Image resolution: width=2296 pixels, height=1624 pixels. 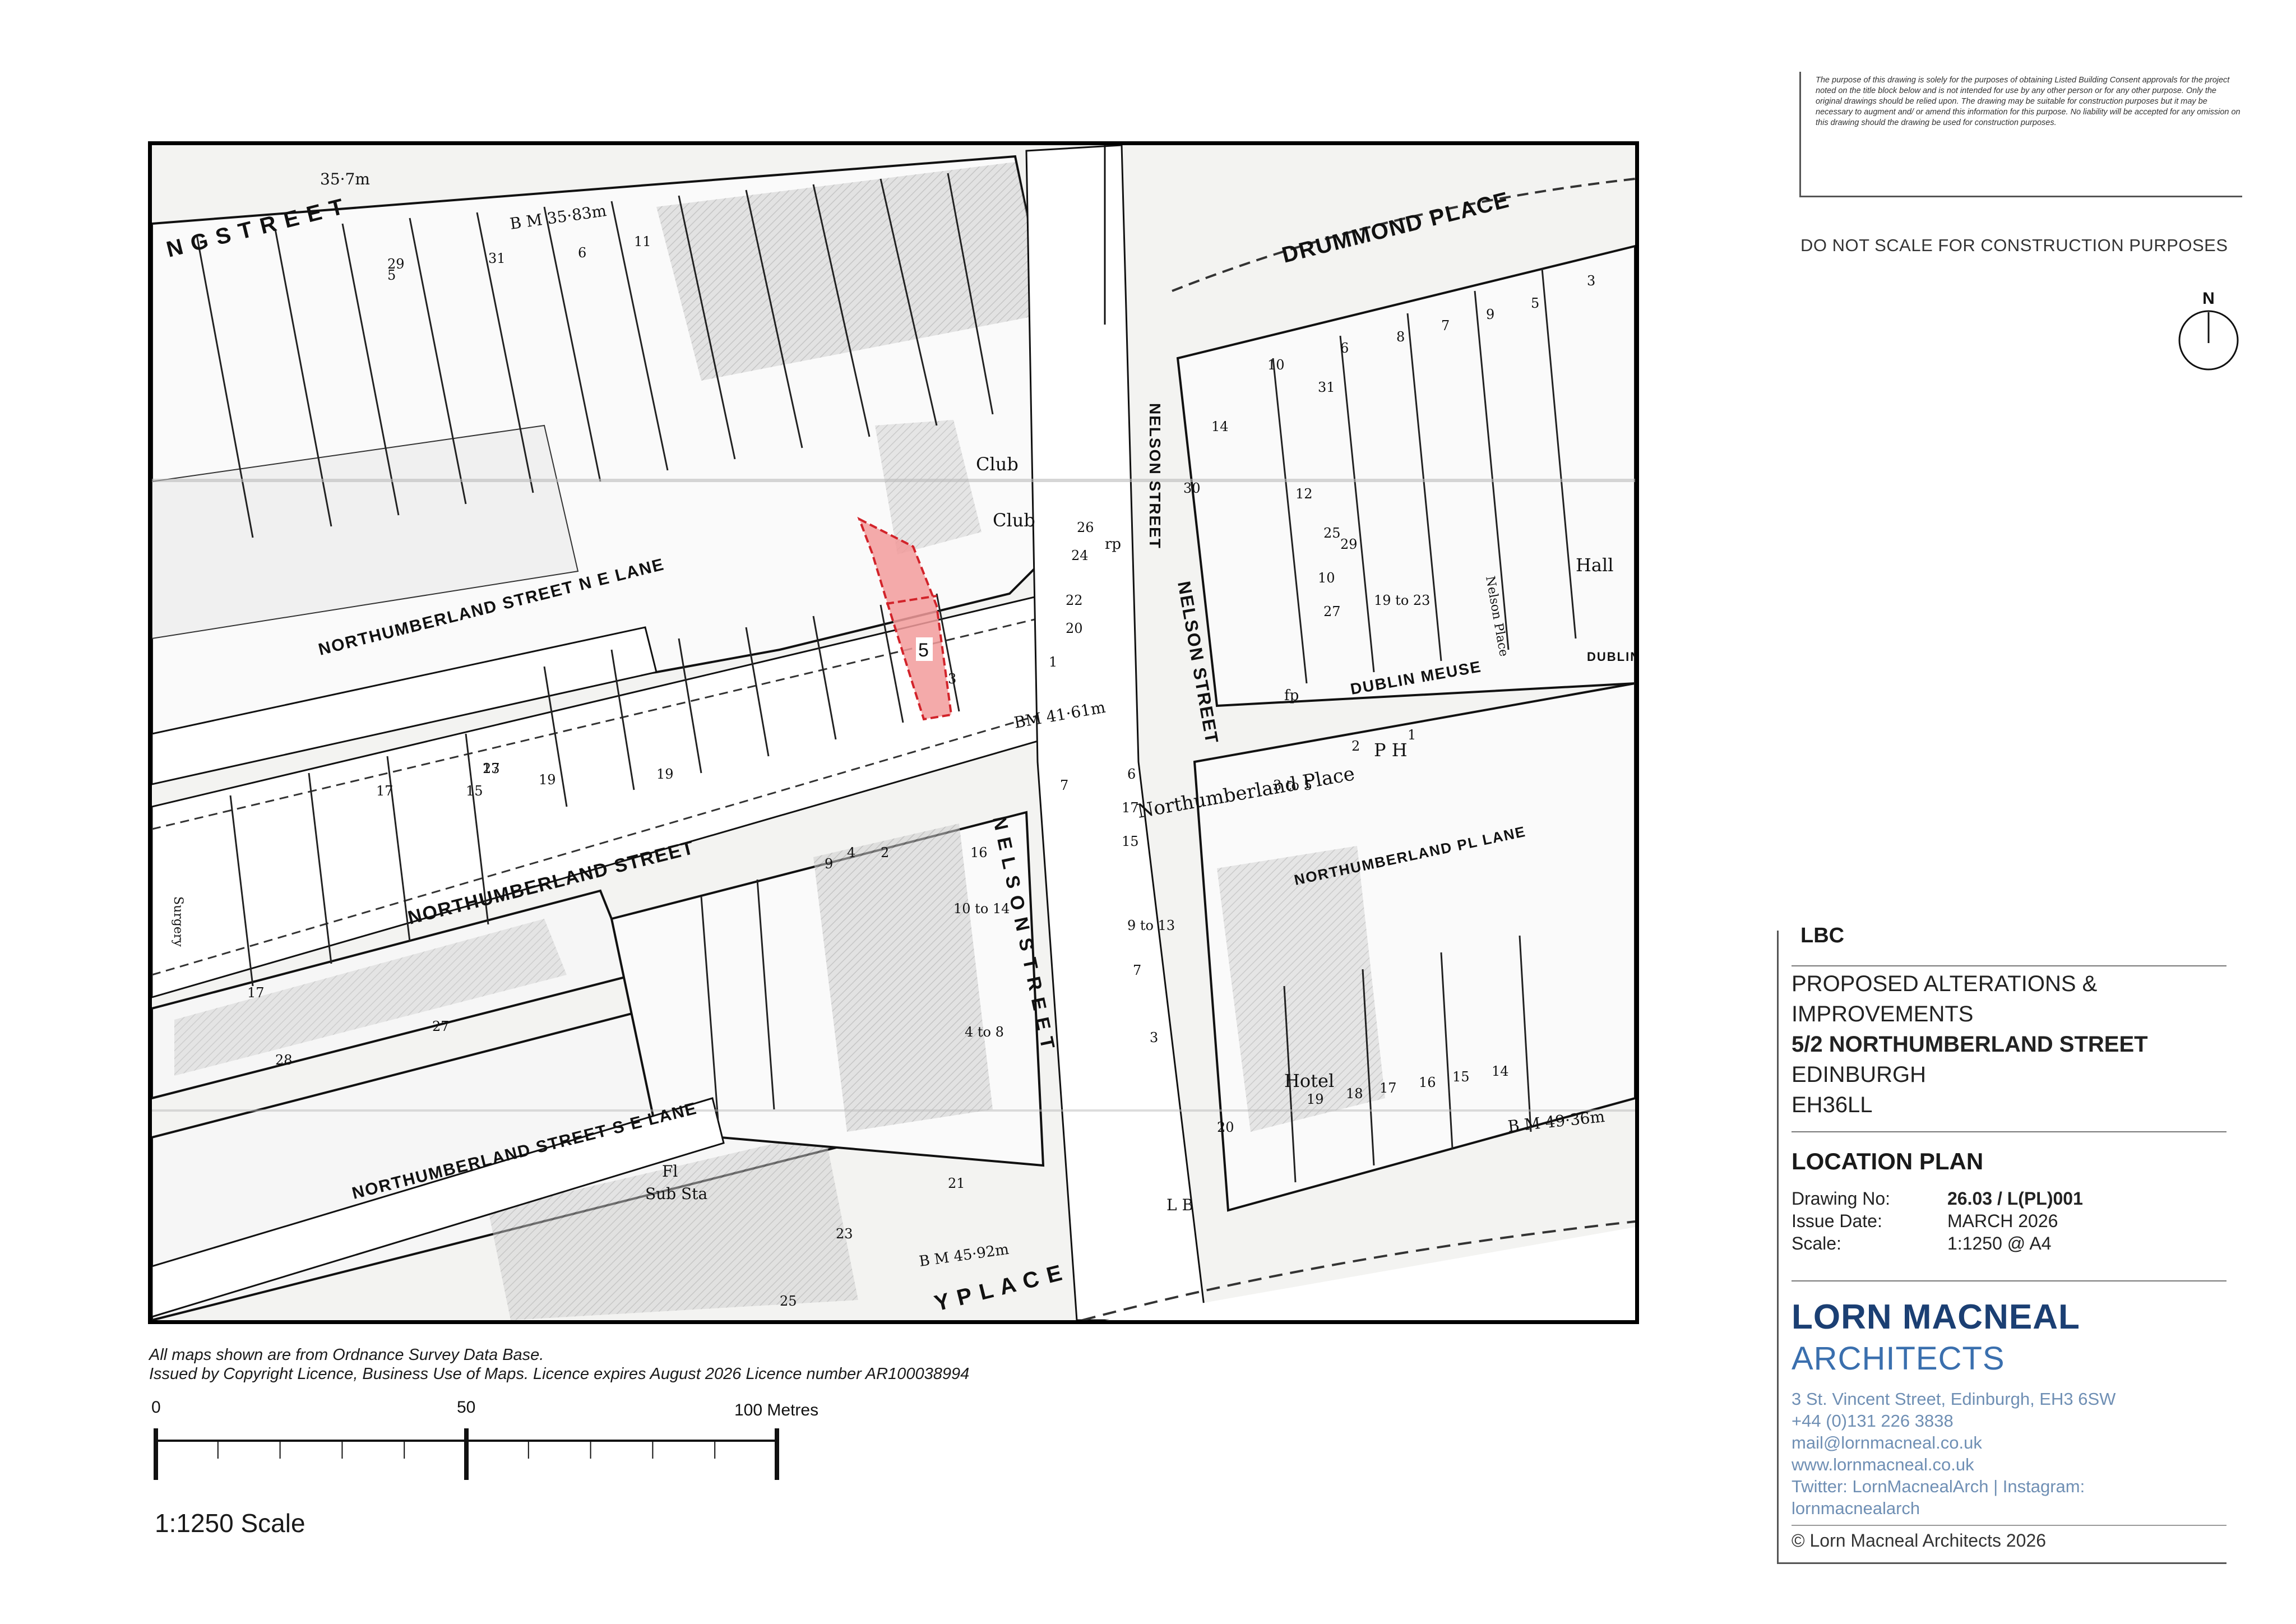 I want to click on scale-label-100: 100 Metres, so click(x=776, y=1410).